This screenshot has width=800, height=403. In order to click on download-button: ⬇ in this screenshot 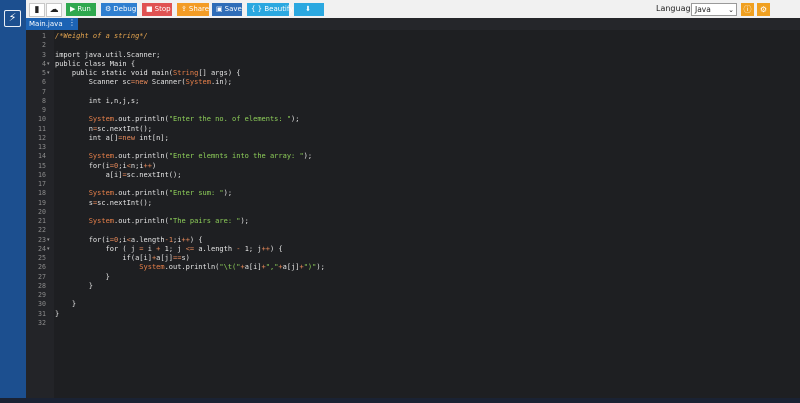, I will do `click(309, 9)`.